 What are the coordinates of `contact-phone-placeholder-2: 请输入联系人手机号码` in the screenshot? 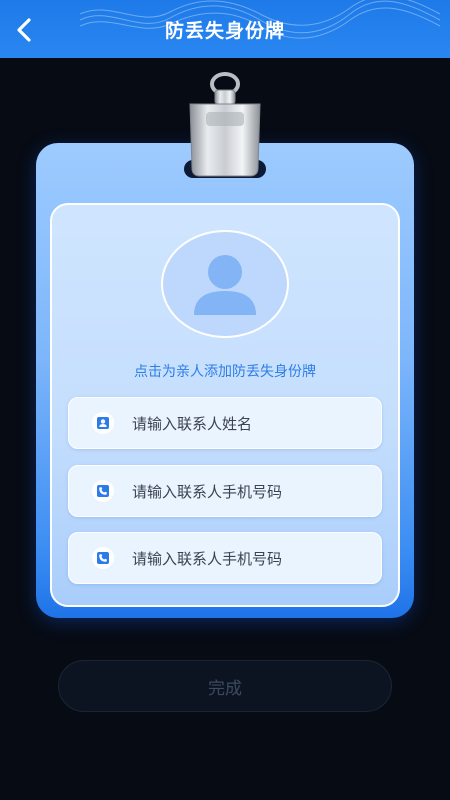 It's located at (207, 558).